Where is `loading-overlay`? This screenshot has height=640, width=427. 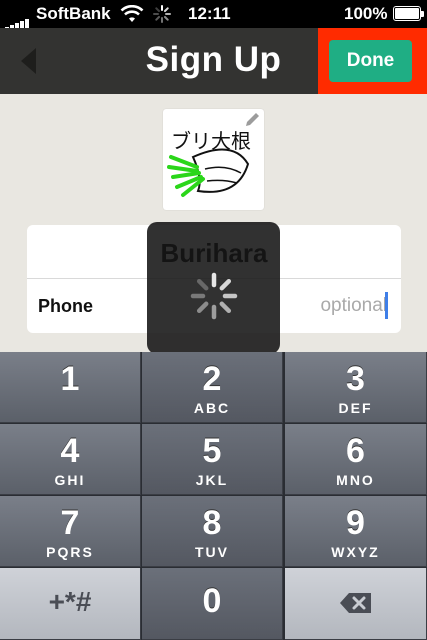 loading-overlay is located at coordinates (213, 288).